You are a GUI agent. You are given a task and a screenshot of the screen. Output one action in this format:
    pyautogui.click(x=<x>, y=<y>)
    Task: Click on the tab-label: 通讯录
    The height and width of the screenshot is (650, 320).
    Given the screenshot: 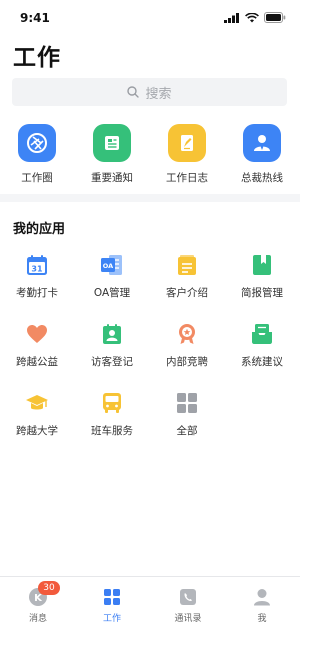 What is the action you would take?
    pyautogui.click(x=188, y=619)
    